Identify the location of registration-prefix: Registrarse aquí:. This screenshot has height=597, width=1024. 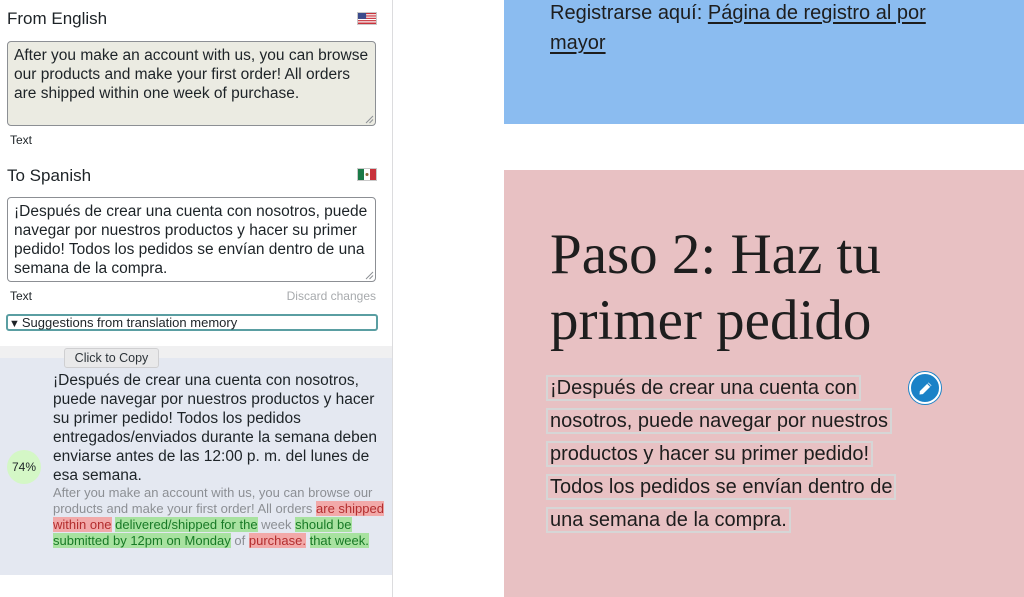
(629, 13).